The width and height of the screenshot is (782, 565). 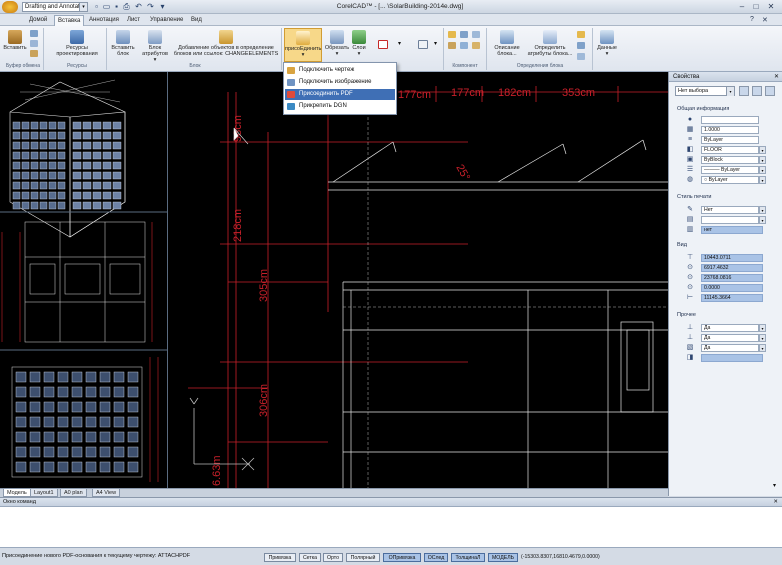 I want to click on doc-close-icon: ✕, so click(x=765, y=20).